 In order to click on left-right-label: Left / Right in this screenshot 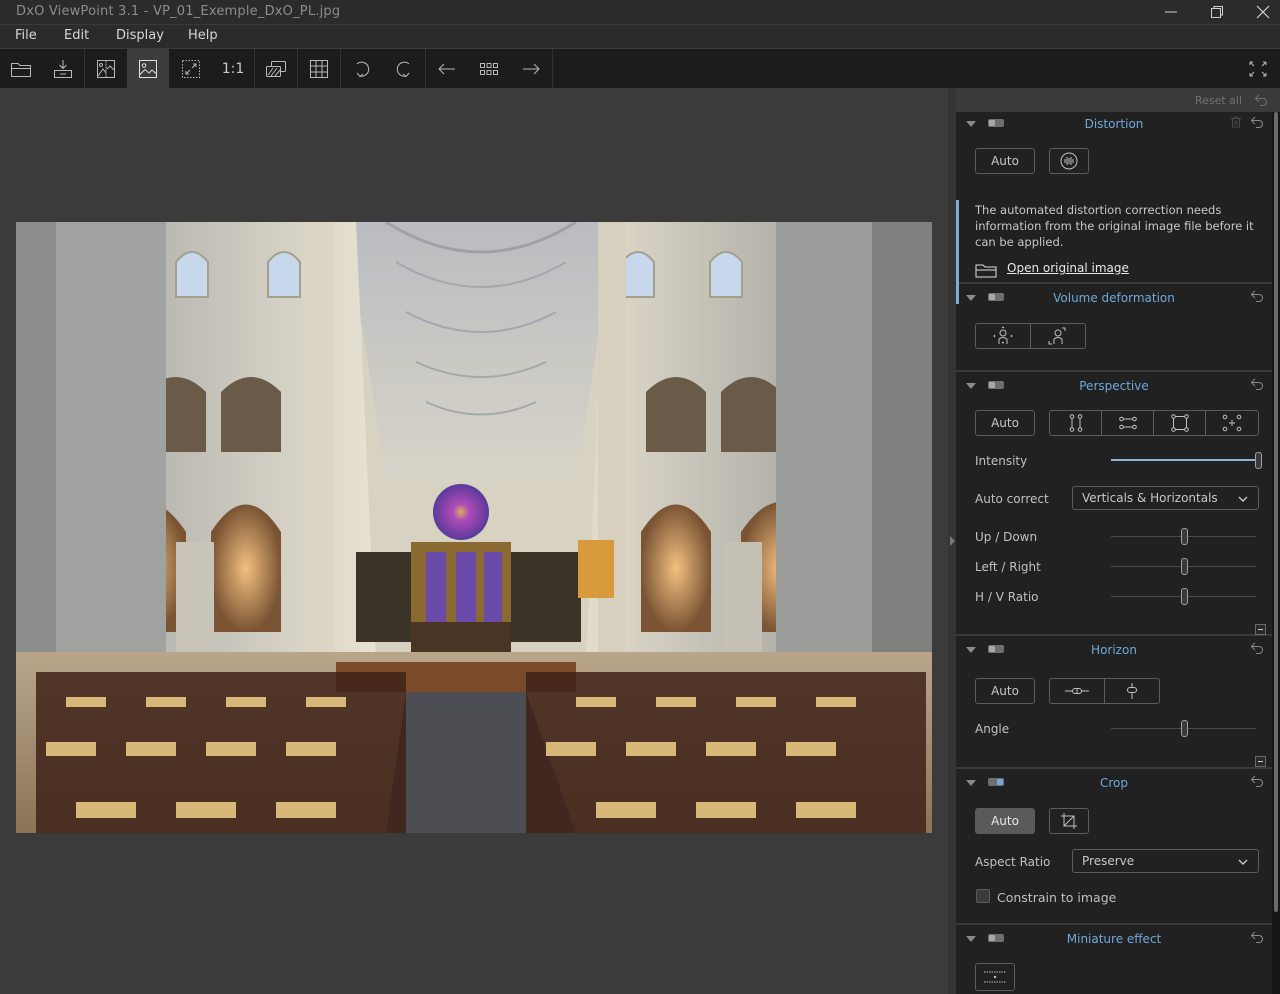, I will do `click(1008, 567)`.